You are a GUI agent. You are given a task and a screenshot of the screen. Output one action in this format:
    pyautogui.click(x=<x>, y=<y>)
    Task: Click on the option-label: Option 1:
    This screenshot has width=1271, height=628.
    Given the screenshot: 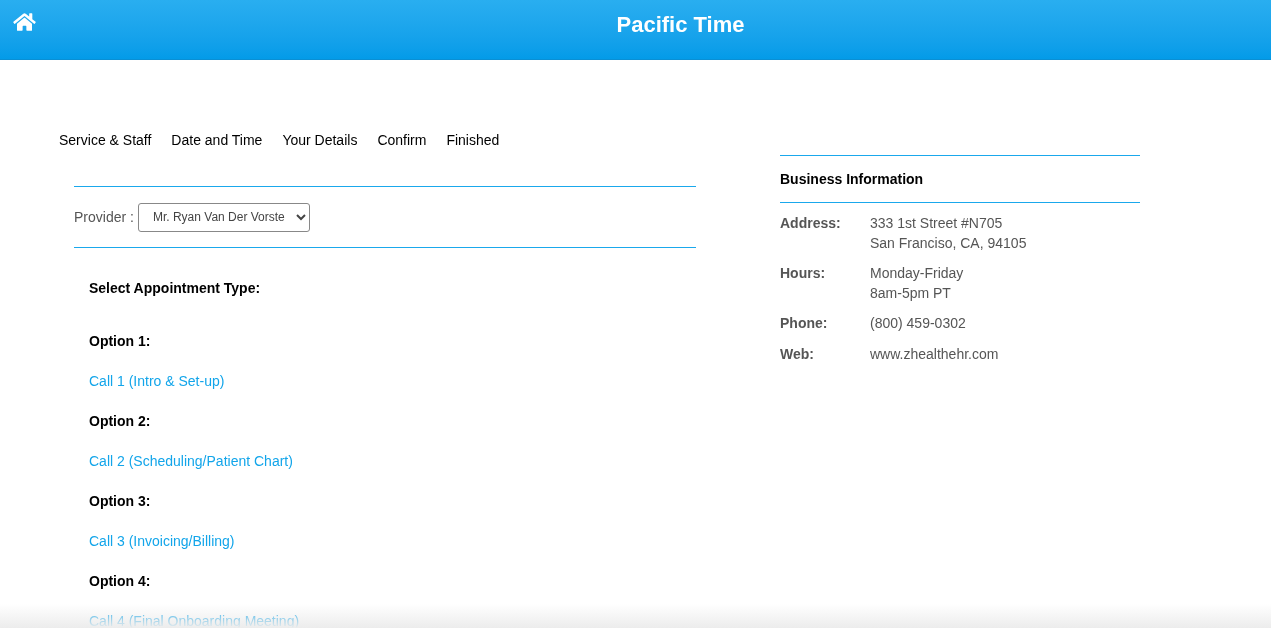 What is the action you would take?
    pyautogui.click(x=120, y=341)
    